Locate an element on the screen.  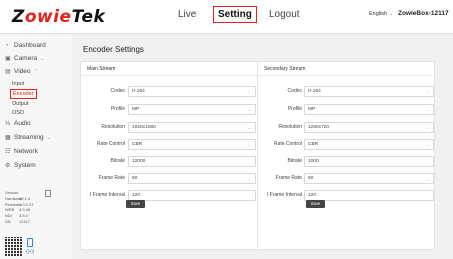
network-icon: ☷ is located at coordinates (8, 152).